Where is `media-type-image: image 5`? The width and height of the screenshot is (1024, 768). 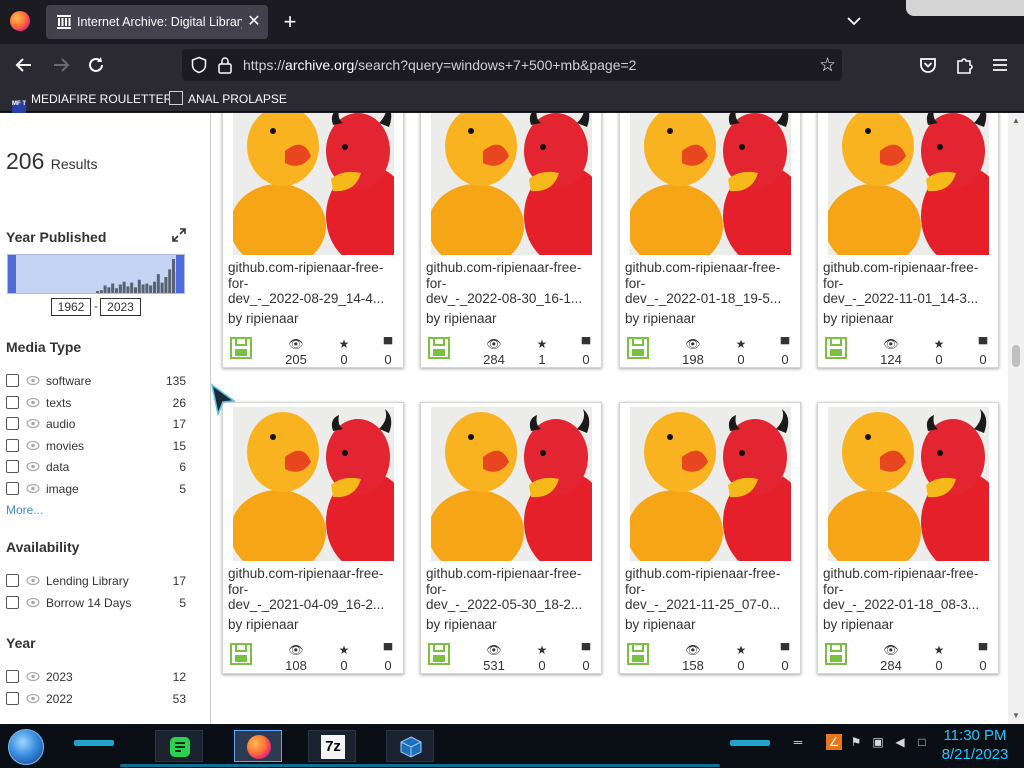 media-type-image: image 5 is located at coordinates (96, 489).